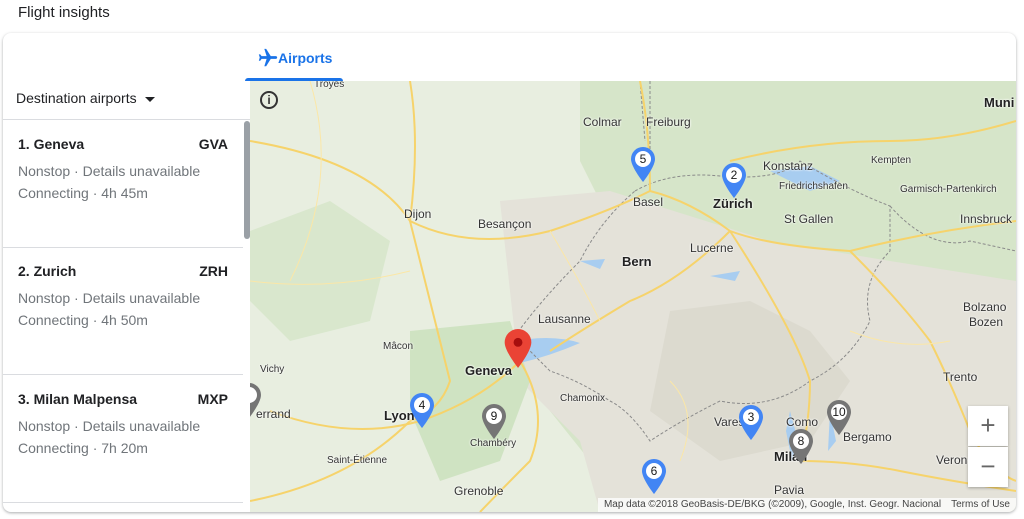 This screenshot has width=1024, height=519. Describe the element at coordinates (64, 12) in the screenshot. I see `section-title: Flight insights` at that location.